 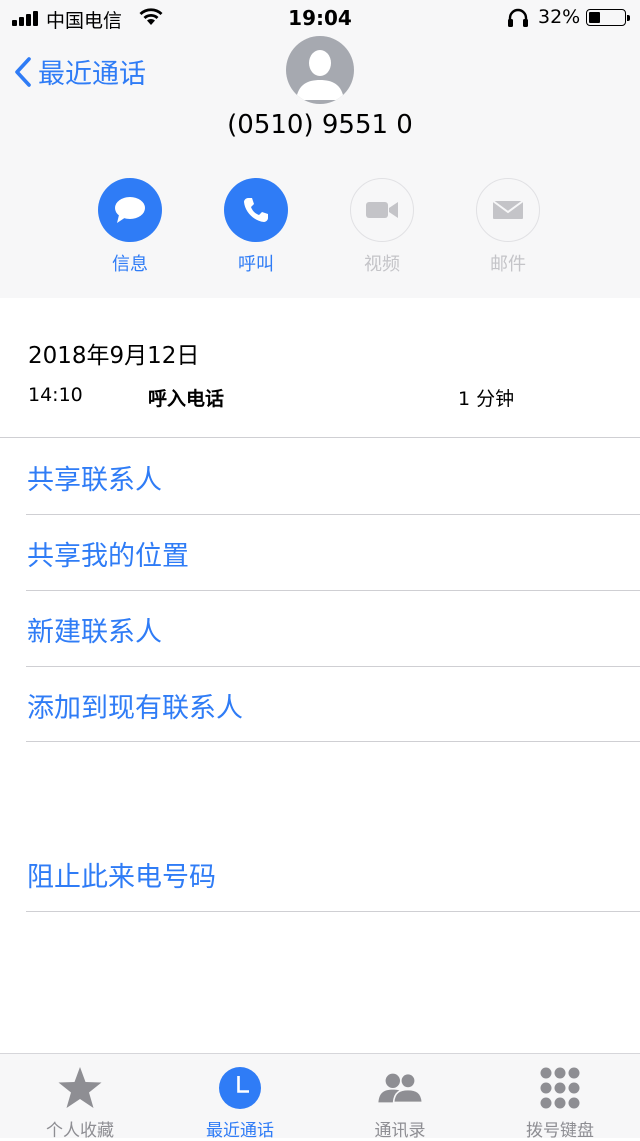 I want to click on share-contact-link: 共享联系人, so click(x=94, y=477).